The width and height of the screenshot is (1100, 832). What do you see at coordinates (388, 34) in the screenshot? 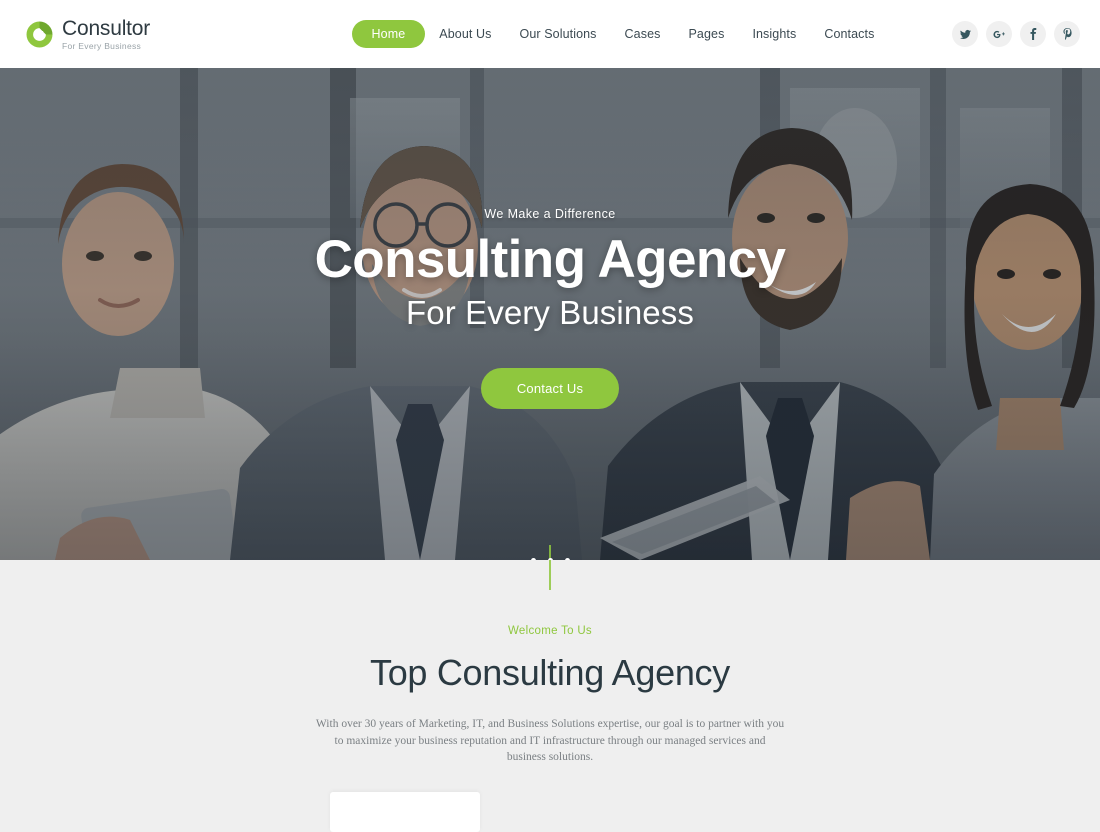
I see `nav-item-home: Home` at bounding box center [388, 34].